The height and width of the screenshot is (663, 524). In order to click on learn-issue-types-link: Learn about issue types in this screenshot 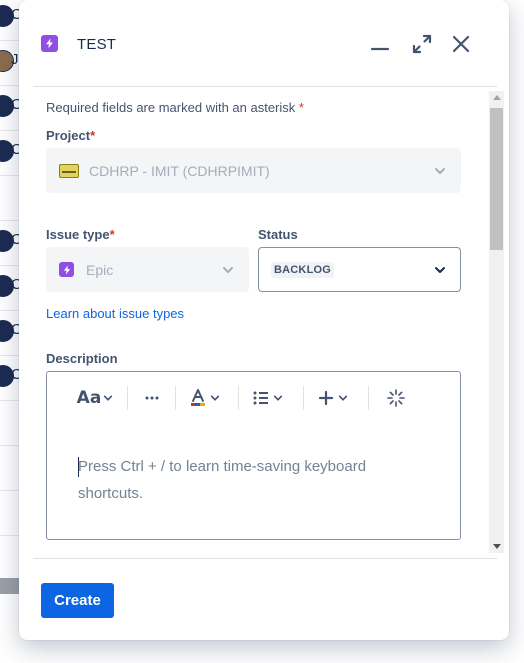, I will do `click(115, 313)`.